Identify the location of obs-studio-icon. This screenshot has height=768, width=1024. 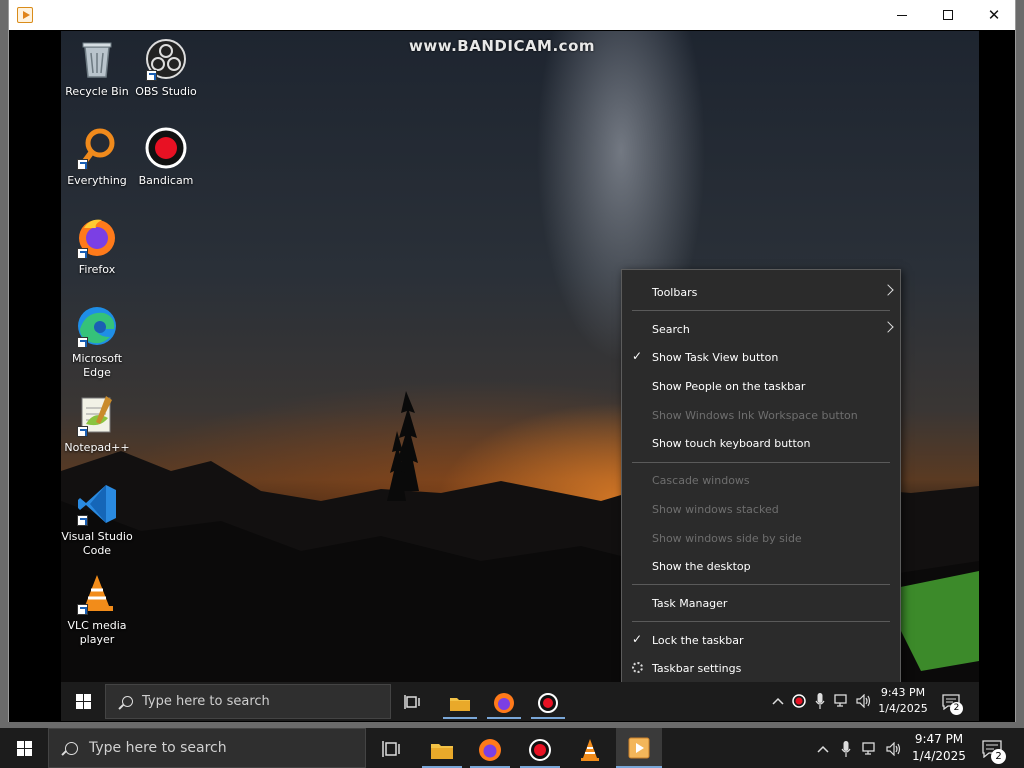
(166, 59).